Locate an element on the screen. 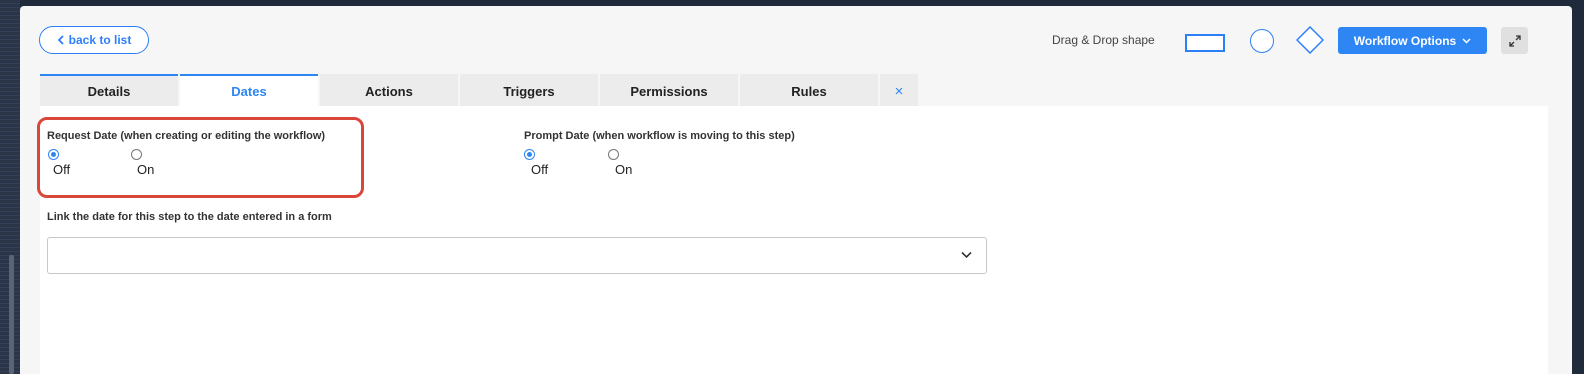 This screenshot has height=374, width=1584. prompt-date-off-label: Off is located at coordinates (540, 169).